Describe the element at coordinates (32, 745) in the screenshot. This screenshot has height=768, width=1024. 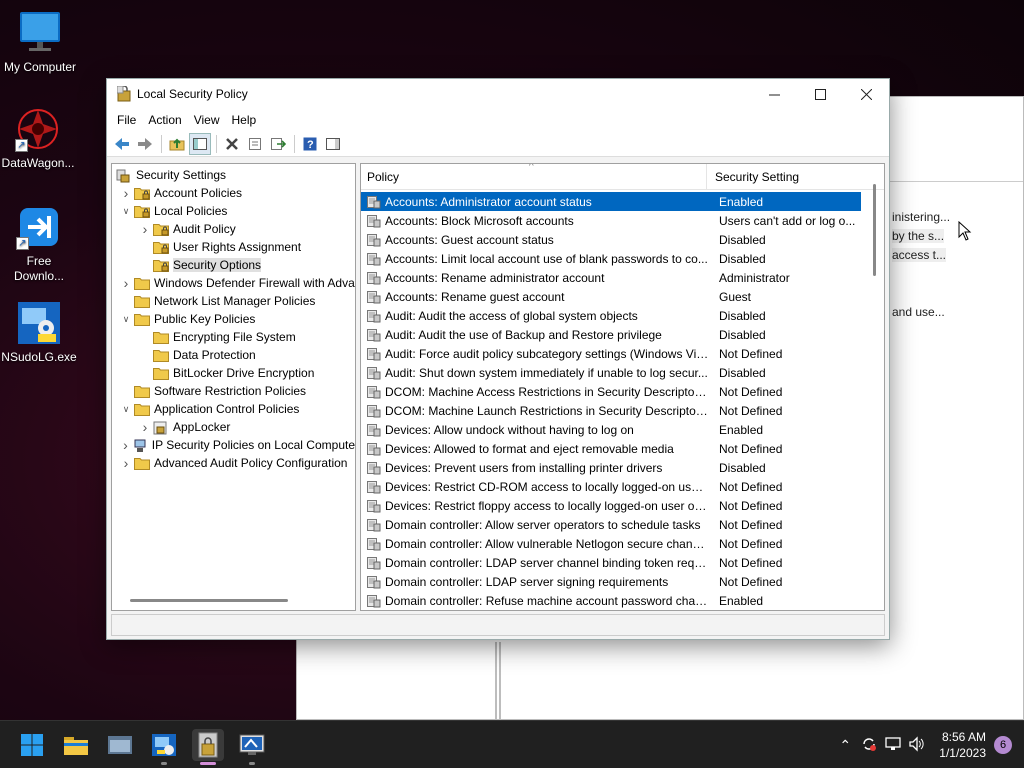
I see `start-button` at that location.